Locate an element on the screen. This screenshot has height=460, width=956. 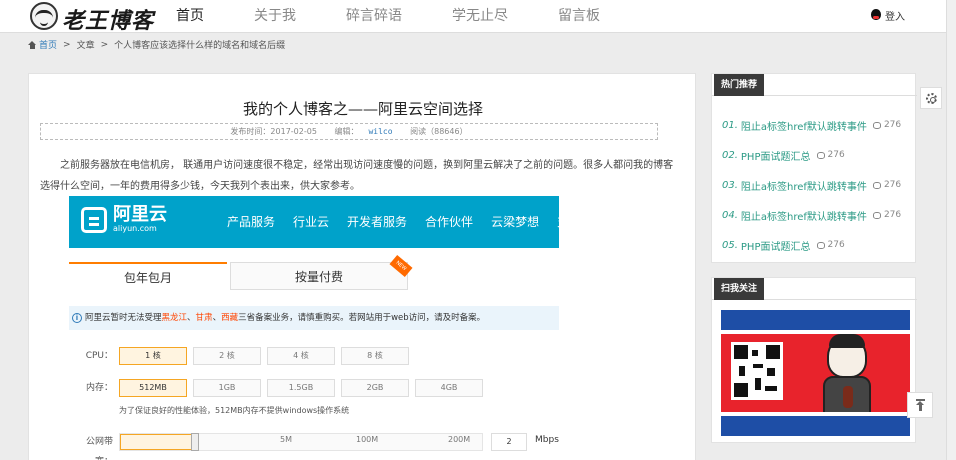
view-count: 阅读（88646） is located at coordinates (439, 131).